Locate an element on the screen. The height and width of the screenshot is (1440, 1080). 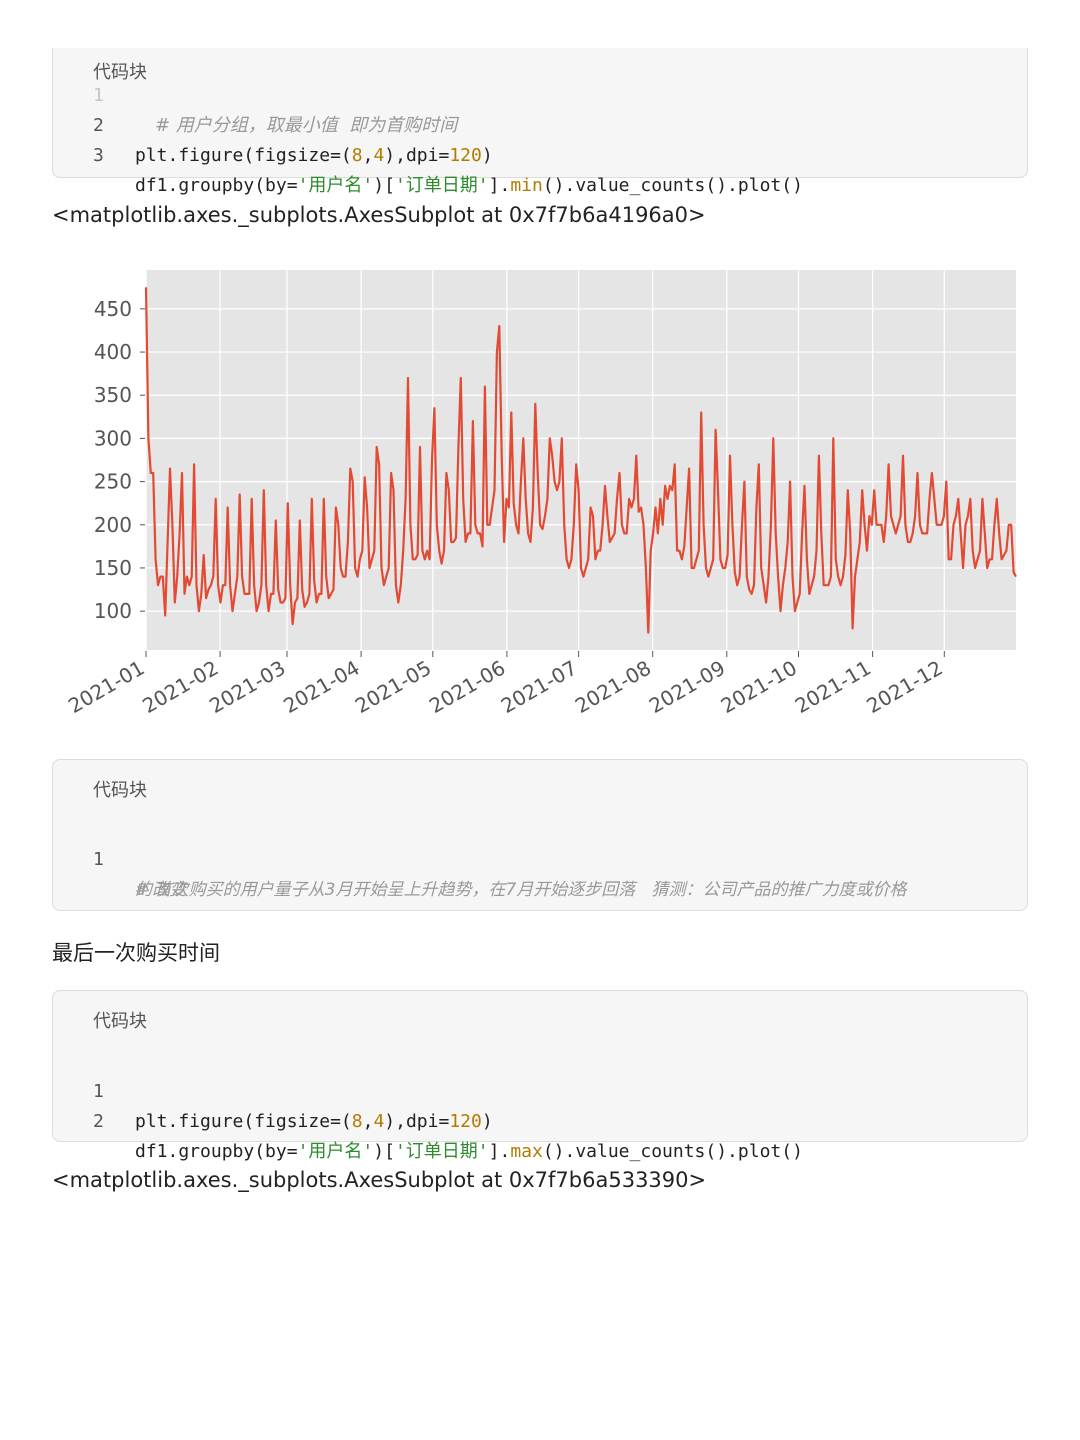
x-tick-label: 2021-06 is located at coordinates (467, 687).